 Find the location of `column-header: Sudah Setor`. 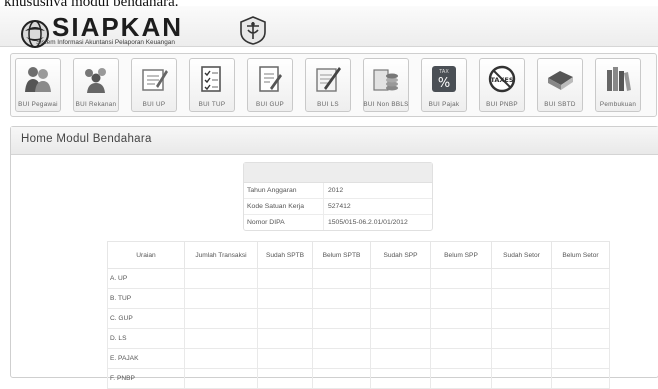

column-header: Sudah Setor is located at coordinates (521, 255).